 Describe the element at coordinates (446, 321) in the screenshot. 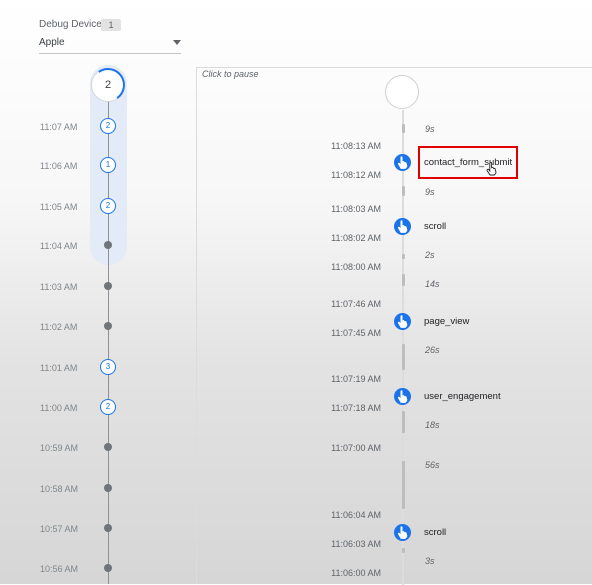

I see `event-name-page-view: page_view` at that location.